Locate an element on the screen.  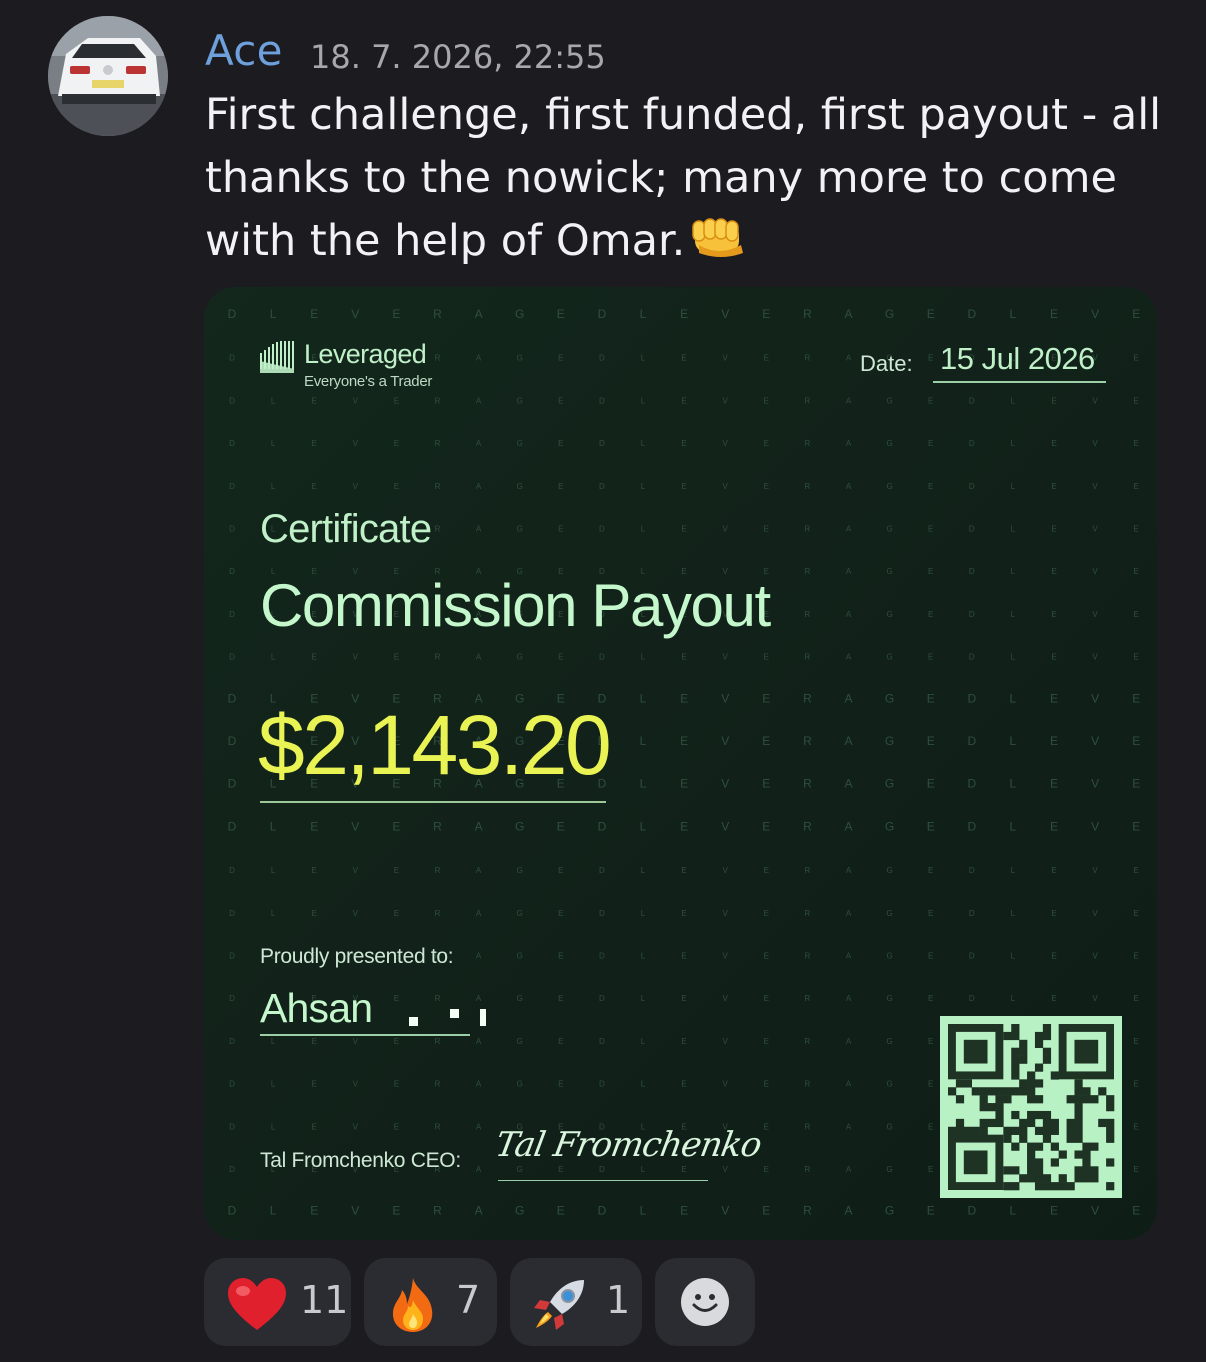
oncoming-fist-emoji is located at coordinates (720, 247).